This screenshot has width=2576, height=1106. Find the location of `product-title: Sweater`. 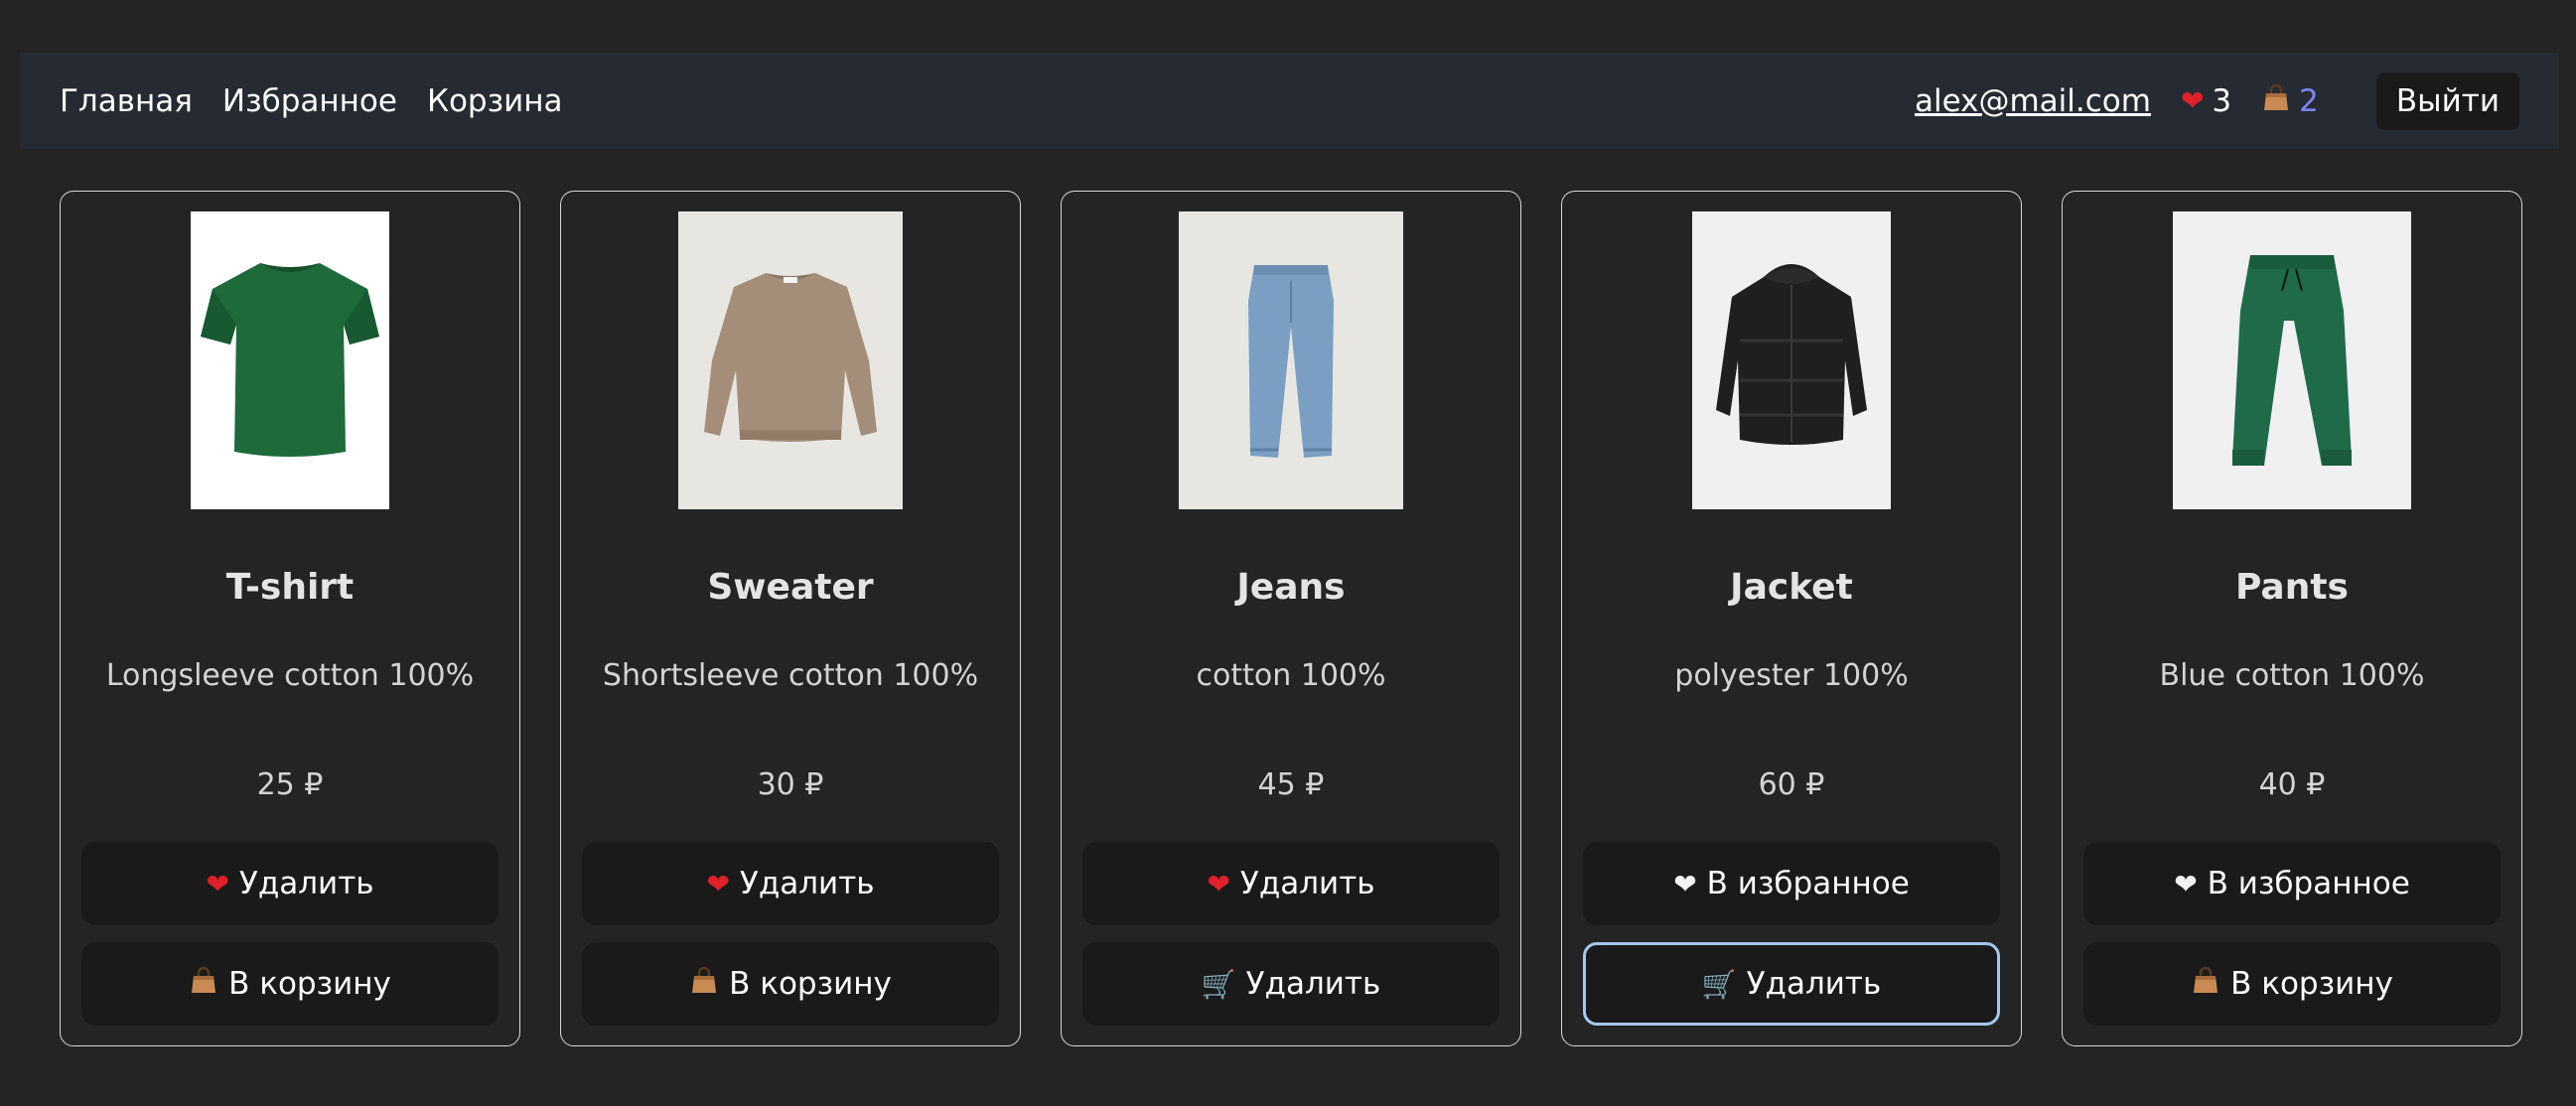

product-title: Sweater is located at coordinates (791, 587).